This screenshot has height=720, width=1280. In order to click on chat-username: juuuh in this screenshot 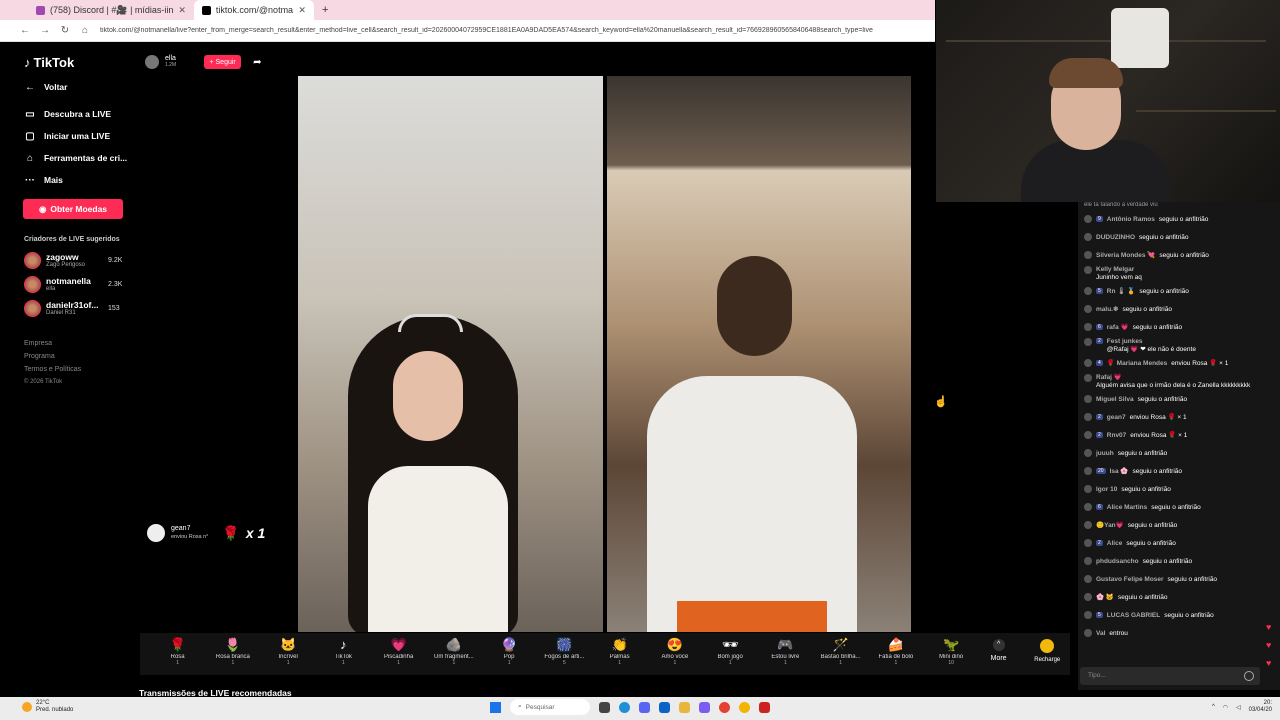, I will do `click(1105, 453)`.